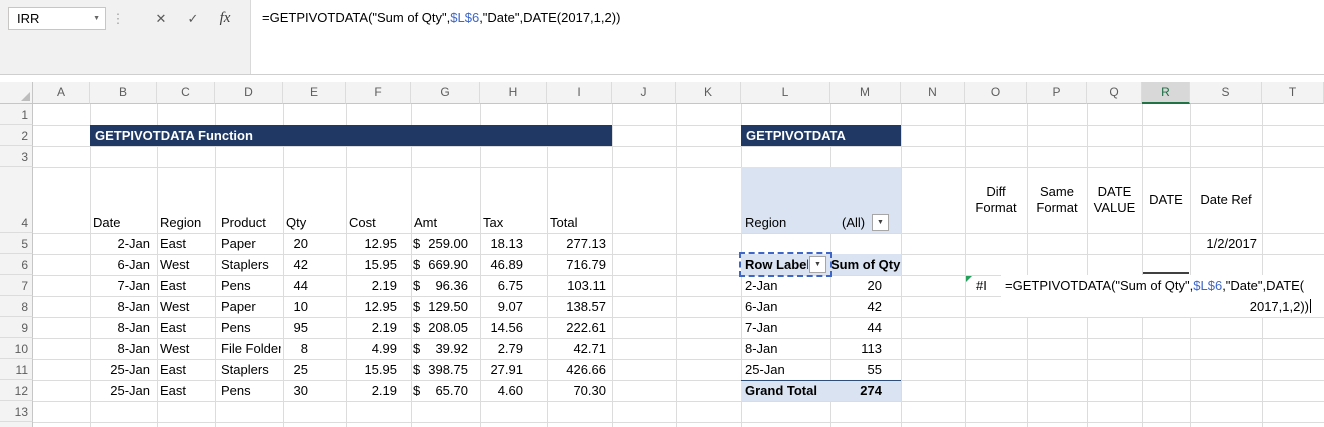 The height and width of the screenshot is (427, 1324). What do you see at coordinates (16, 264) in the screenshot?
I see `row-header-6: 6` at bounding box center [16, 264].